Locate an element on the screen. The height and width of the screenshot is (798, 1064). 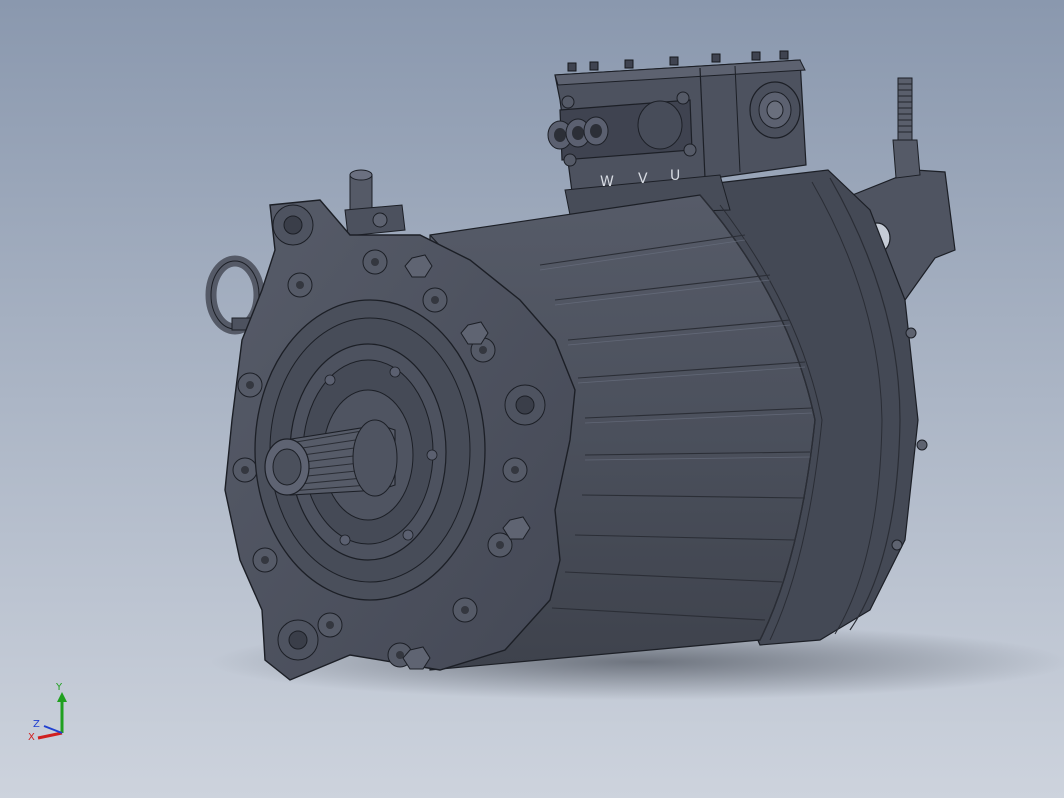
terminal-label-w: W is located at coordinates (607, 182).